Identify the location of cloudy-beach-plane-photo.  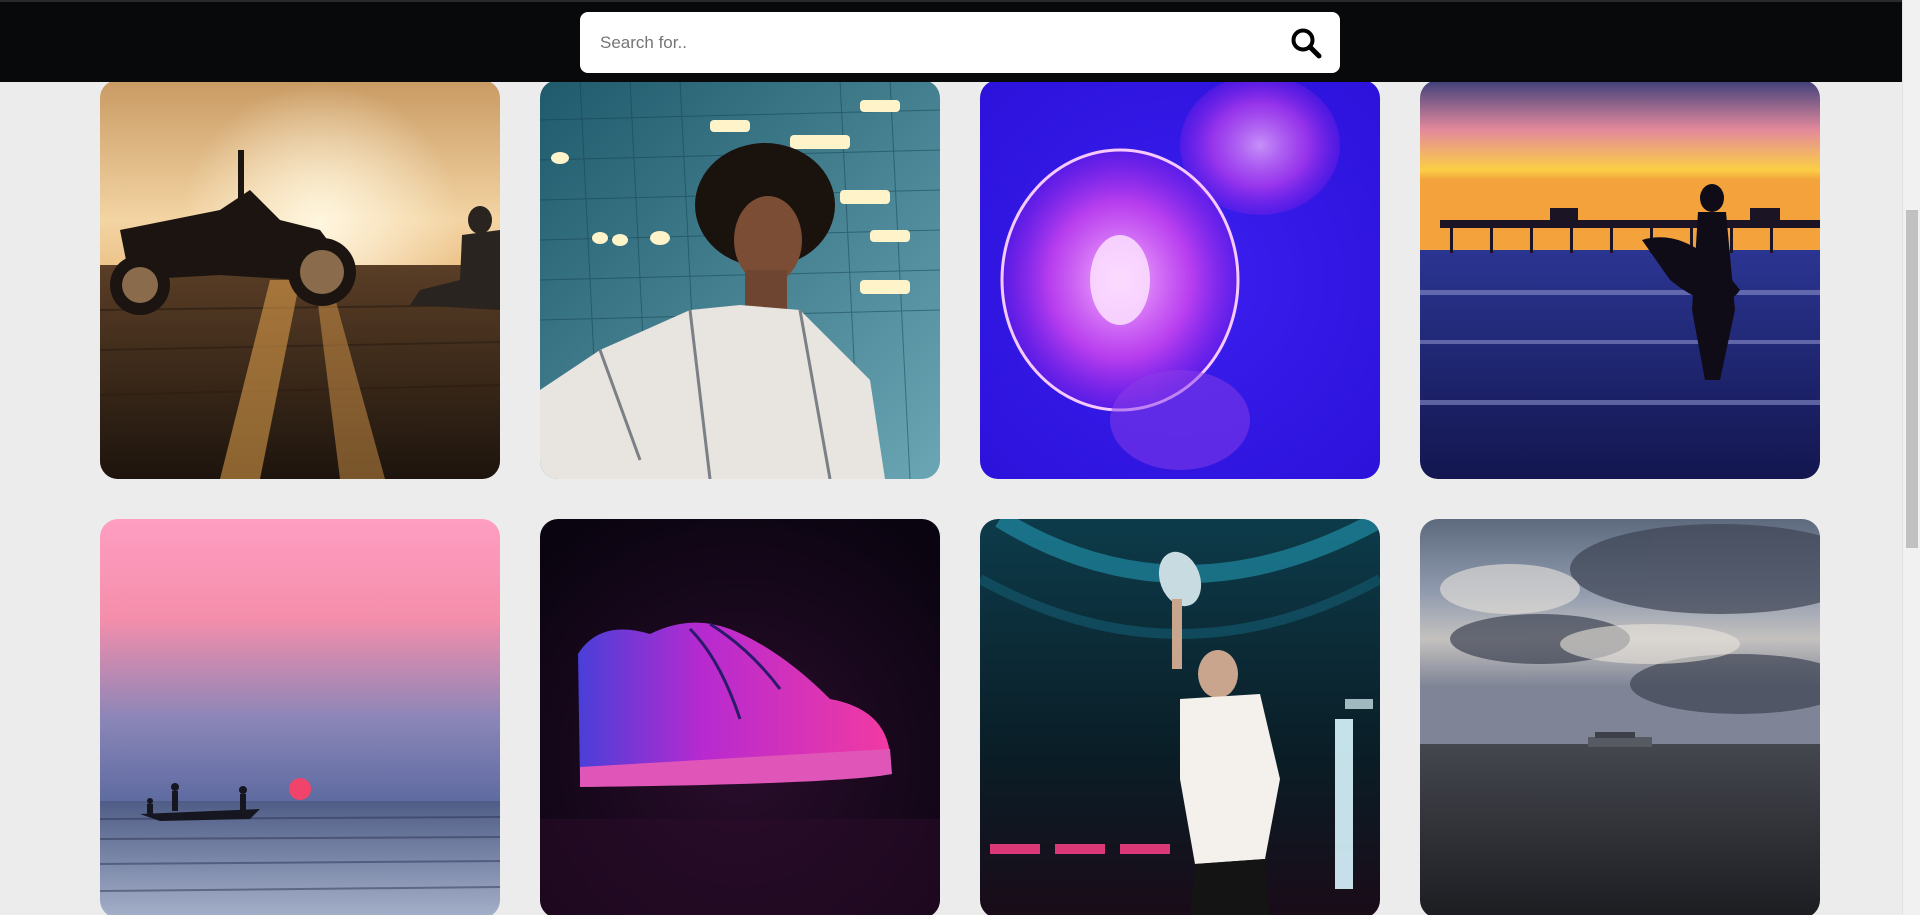
(1620, 717).